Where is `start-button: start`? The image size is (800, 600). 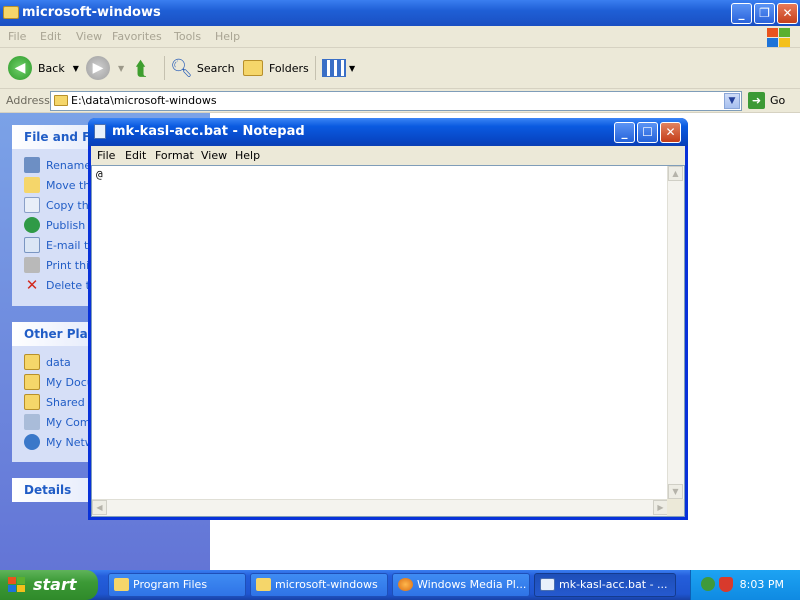 start-button: start is located at coordinates (49, 585).